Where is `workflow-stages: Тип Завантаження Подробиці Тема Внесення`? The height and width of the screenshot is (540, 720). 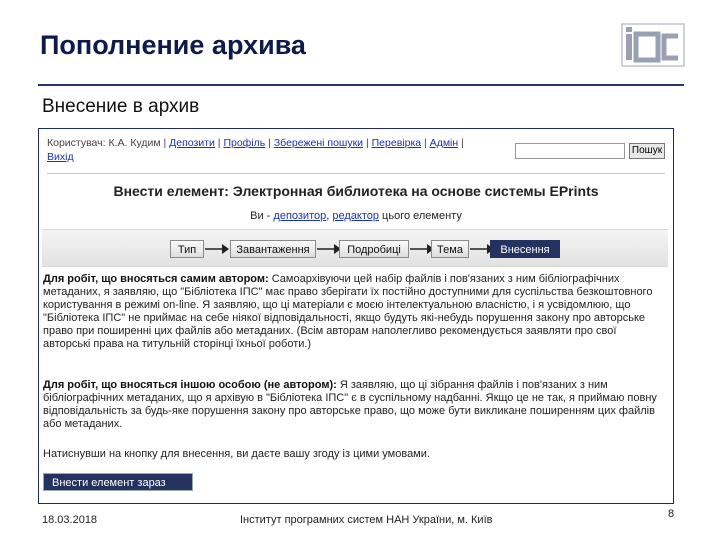
workflow-stages: Тип Завантаження Подробиці Тема Внесення is located at coordinates (355, 248).